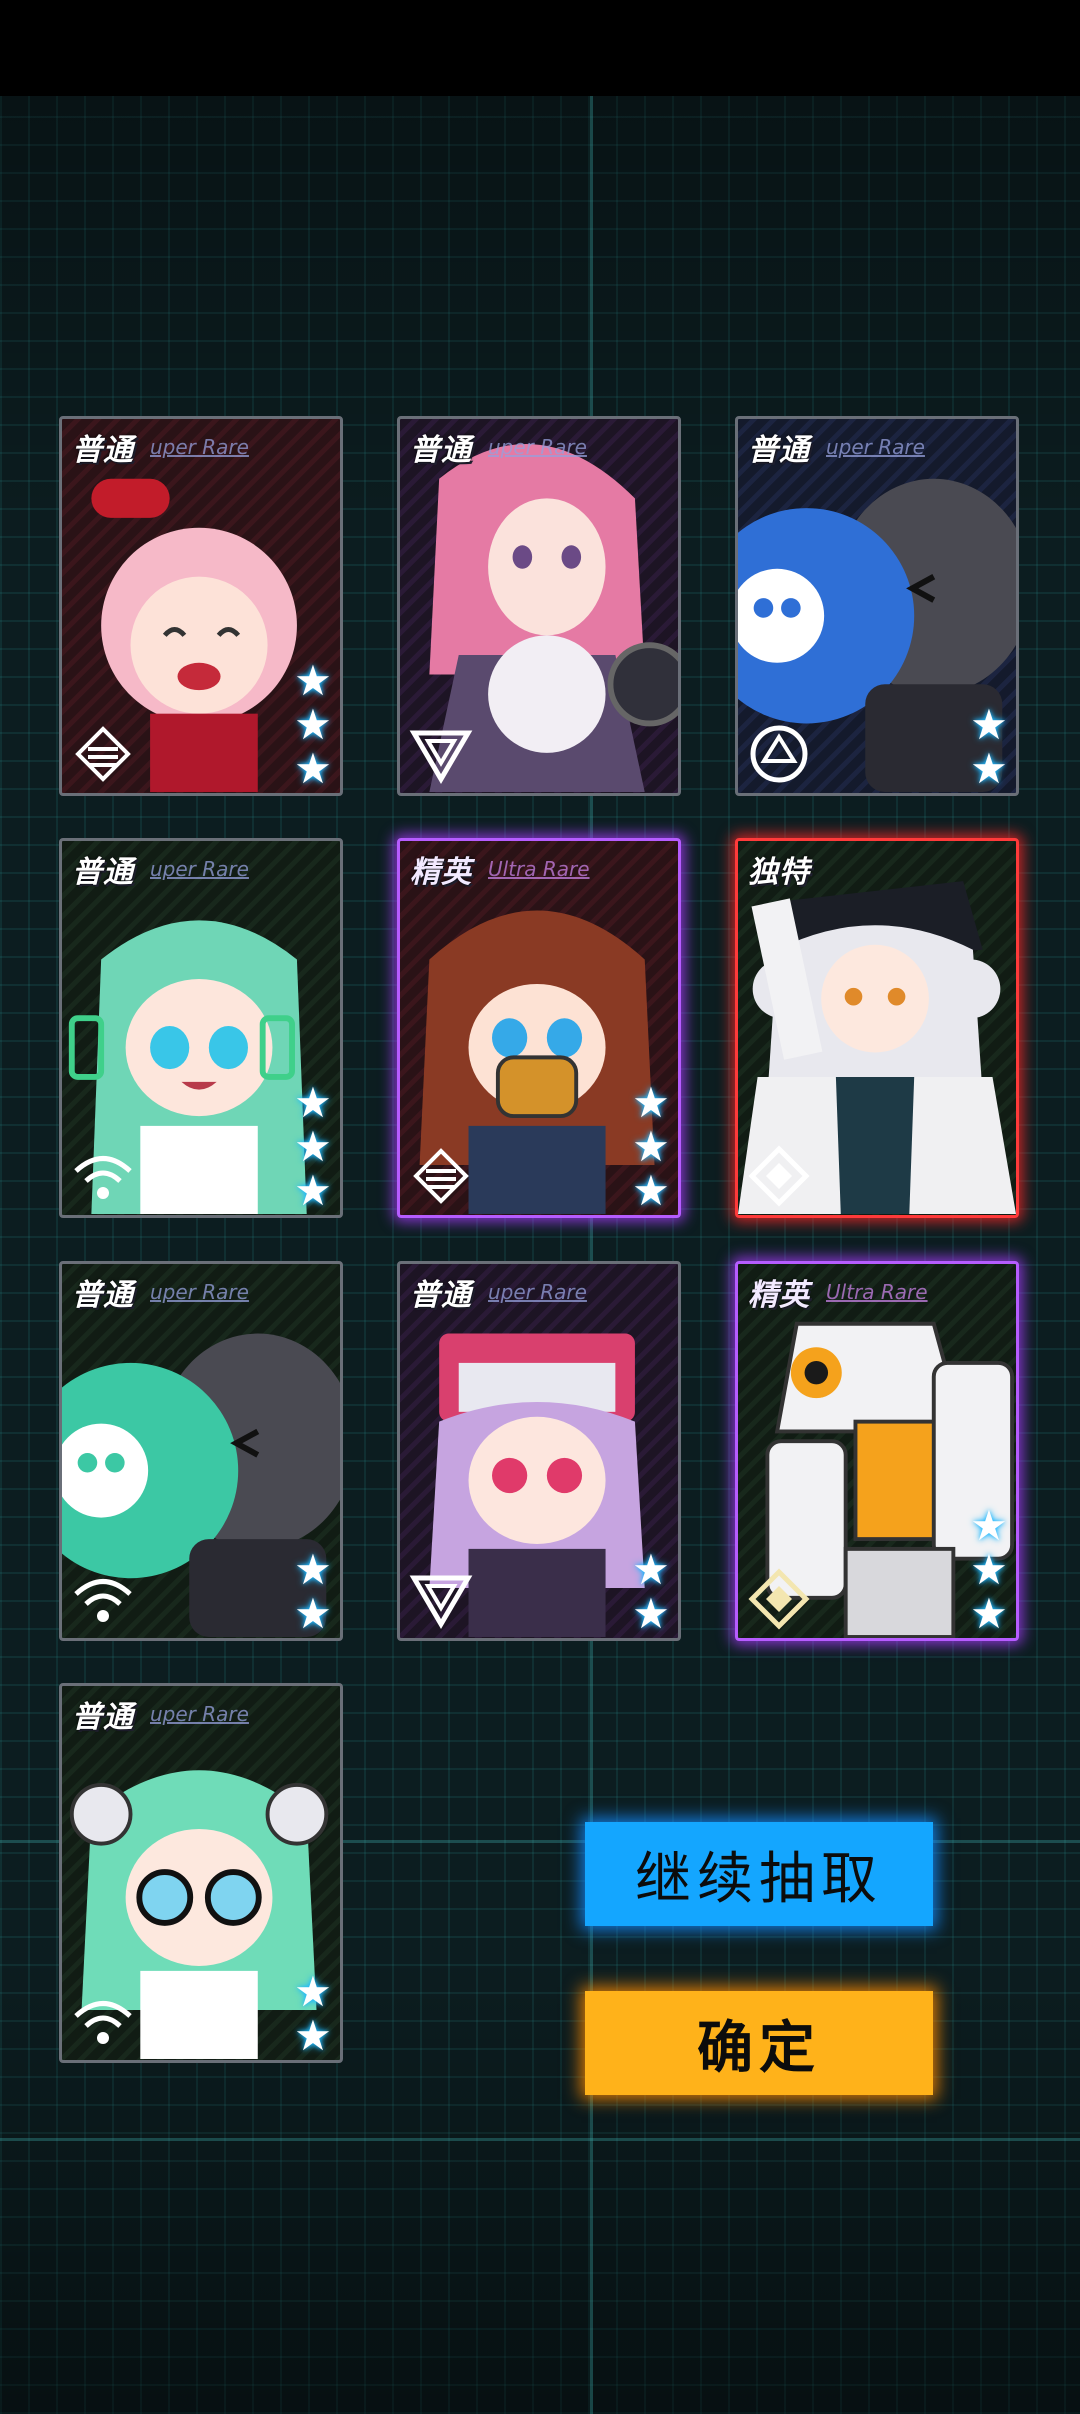  What do you see at coordinates (759, 2043) in the screenshot?
I see `confirm-button: 确定` at bounding box center [759, 2043].